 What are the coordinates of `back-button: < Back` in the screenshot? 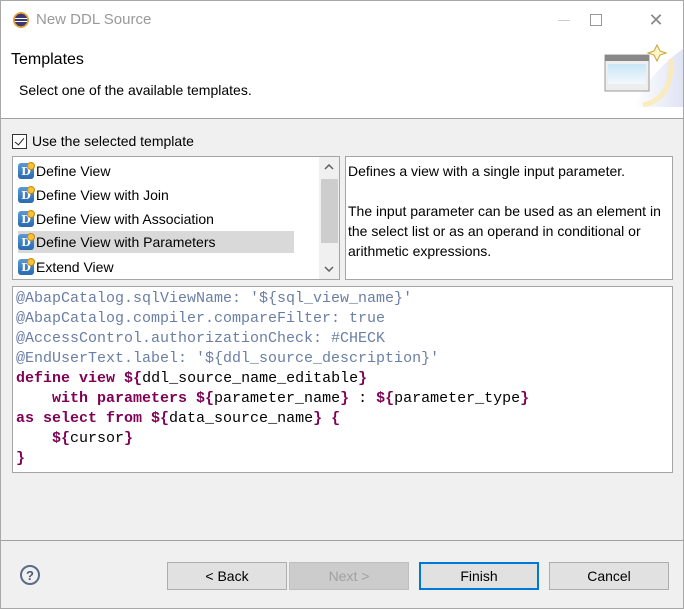 It's located at (227, 576).